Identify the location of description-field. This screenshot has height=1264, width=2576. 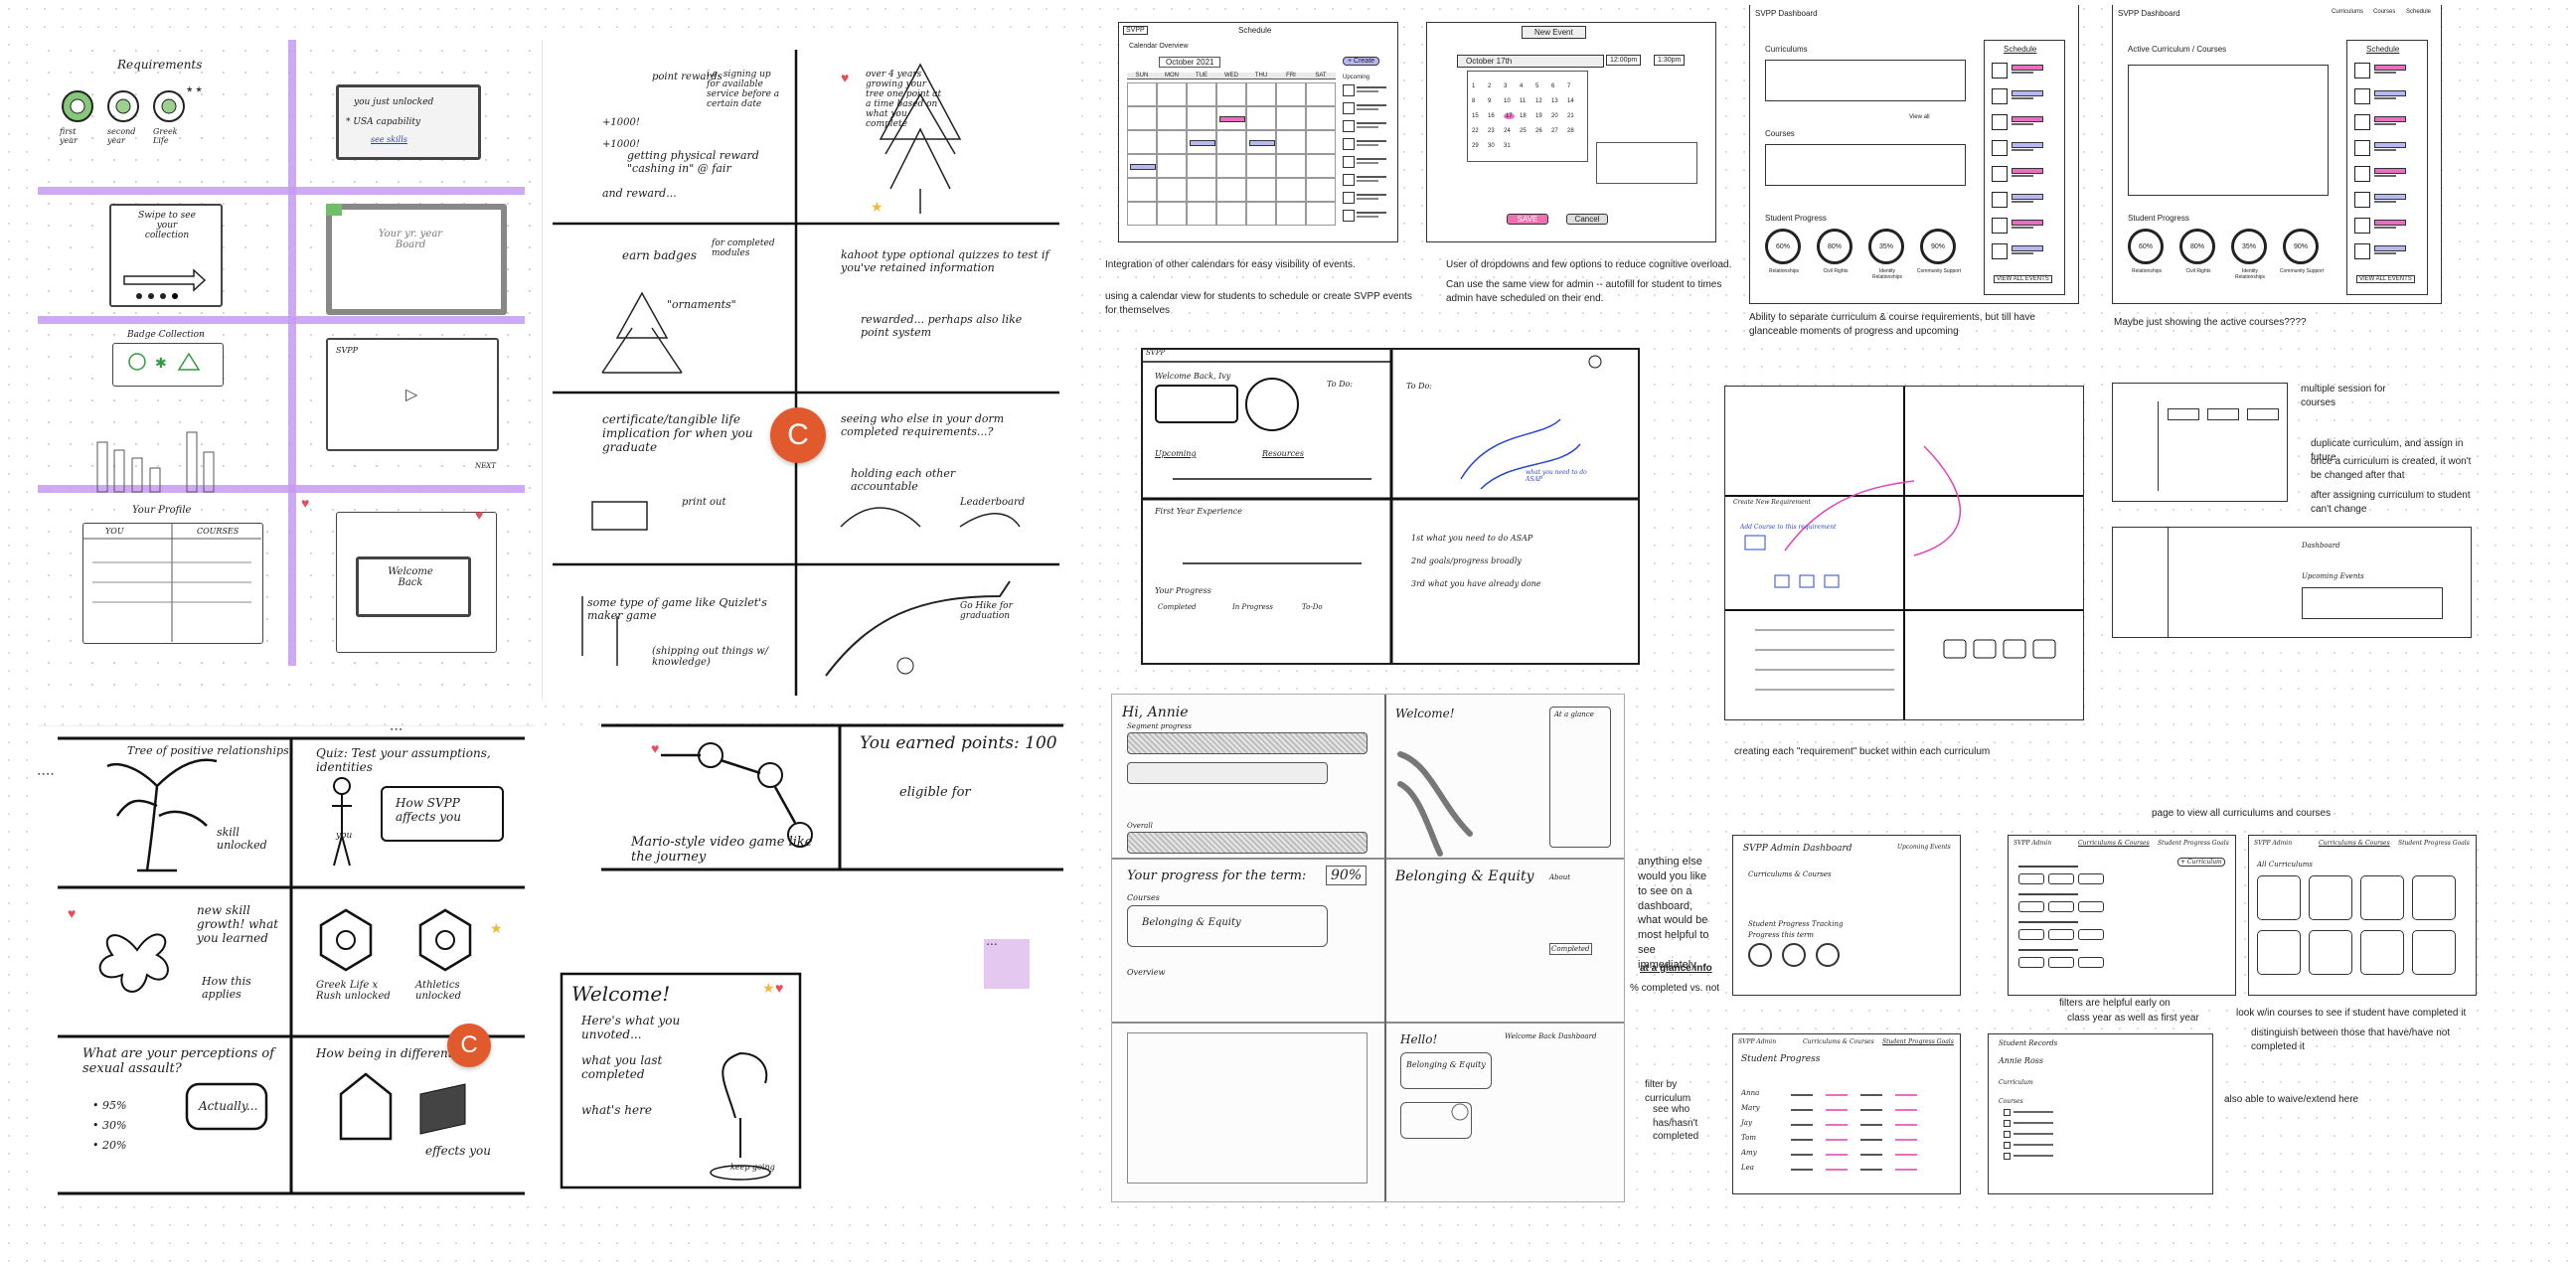
(1646, 163).